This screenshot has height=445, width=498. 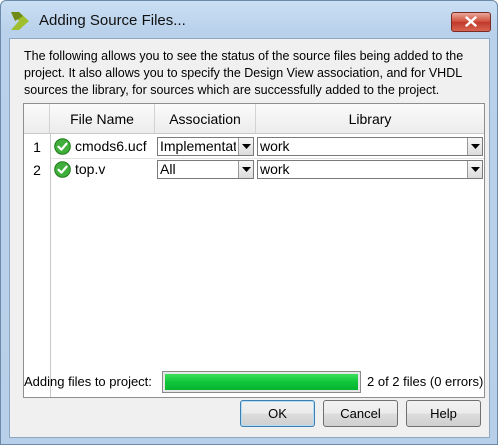 What do you see at coordinates (88, 381) in the screenshot?
I see `progress-label: Adding files to project:` at bounding box center [88, 381].